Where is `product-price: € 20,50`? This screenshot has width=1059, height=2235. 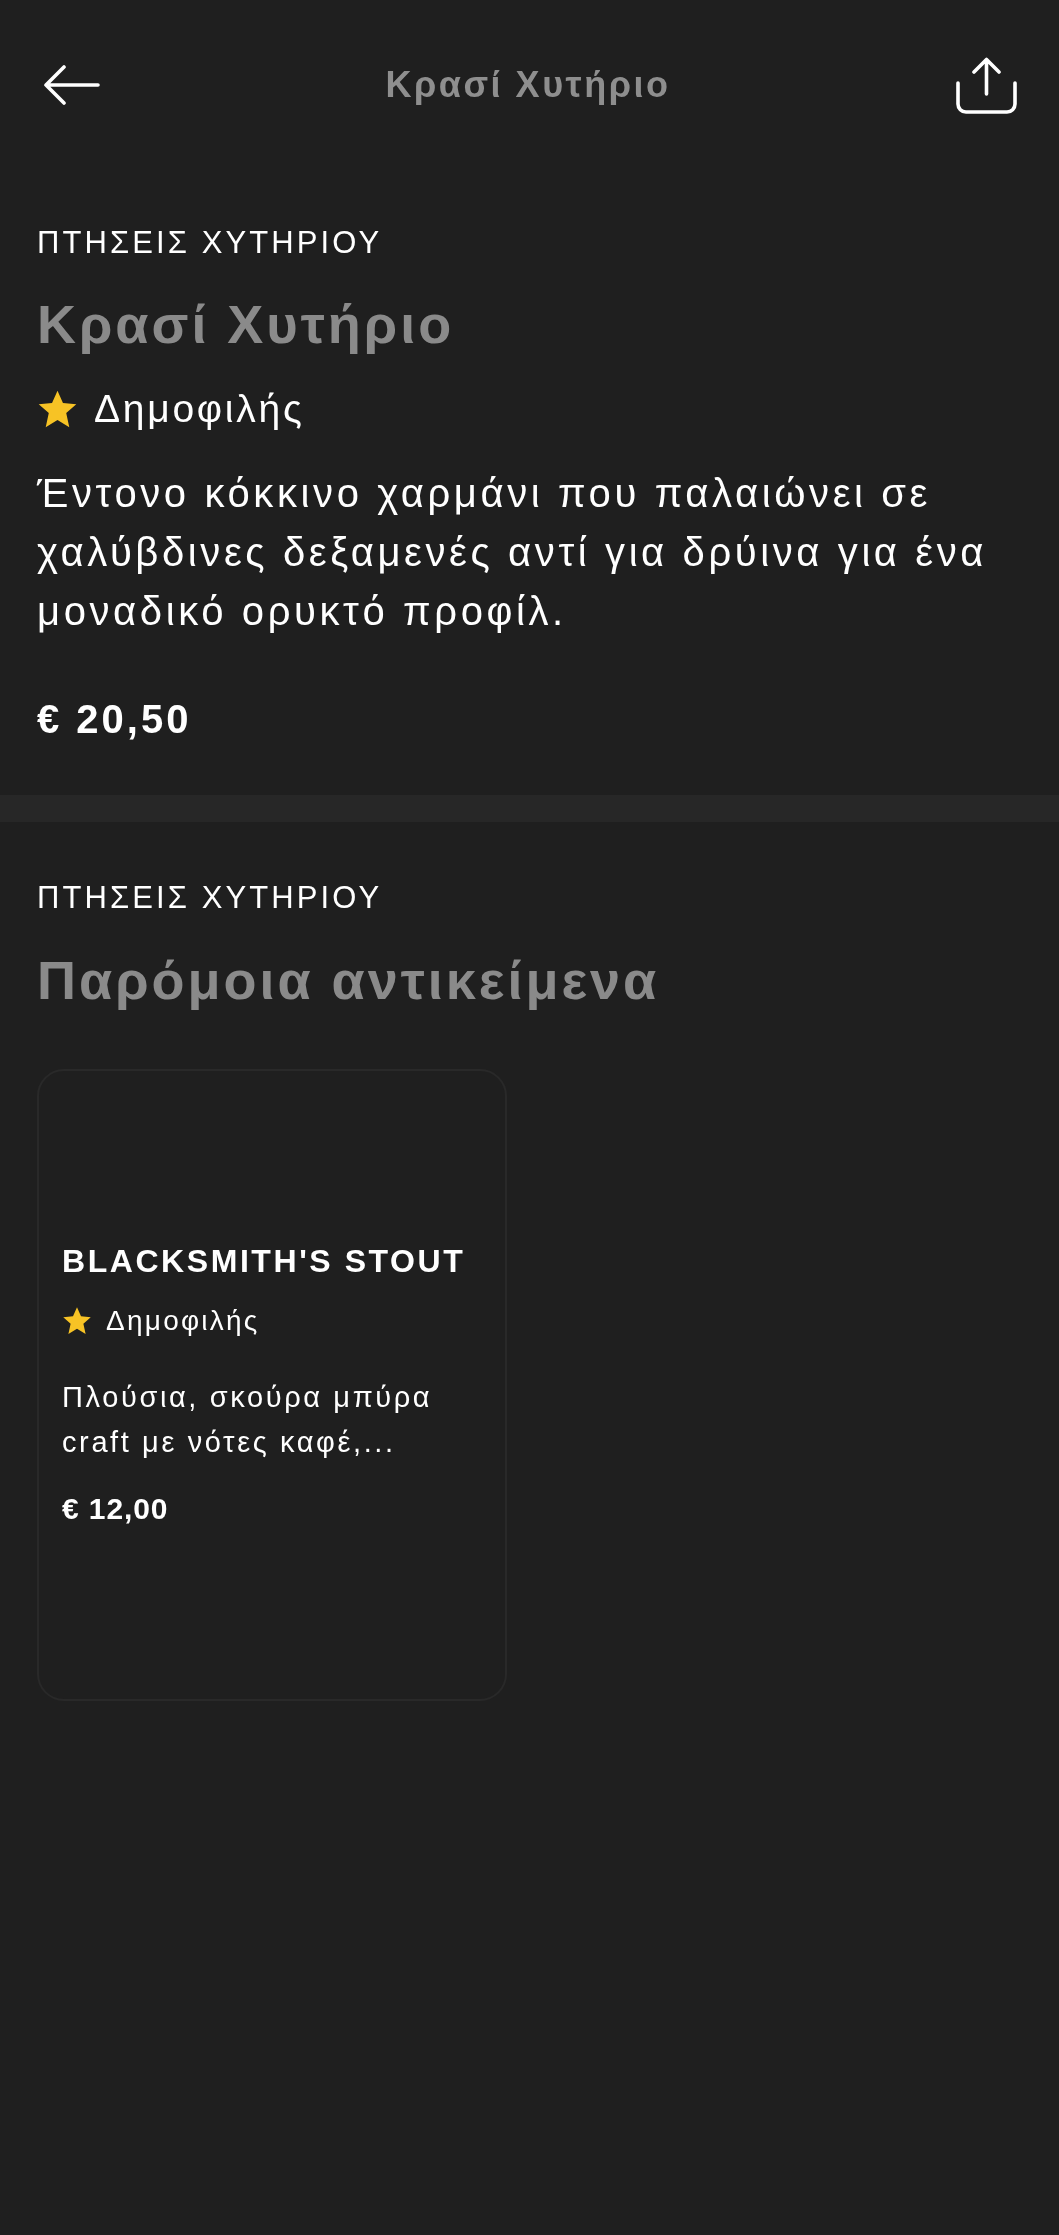 product-price: € 20,50 is located at coordinates (115, 719).